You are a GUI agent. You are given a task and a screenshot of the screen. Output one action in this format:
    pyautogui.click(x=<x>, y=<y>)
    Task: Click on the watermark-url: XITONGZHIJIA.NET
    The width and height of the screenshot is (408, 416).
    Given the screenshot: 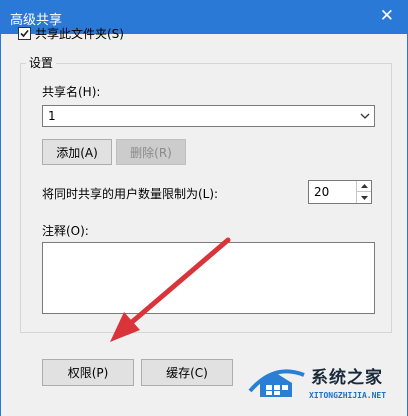 What is the action you would take?
    pyautogui.click(x=348, y=395)
    